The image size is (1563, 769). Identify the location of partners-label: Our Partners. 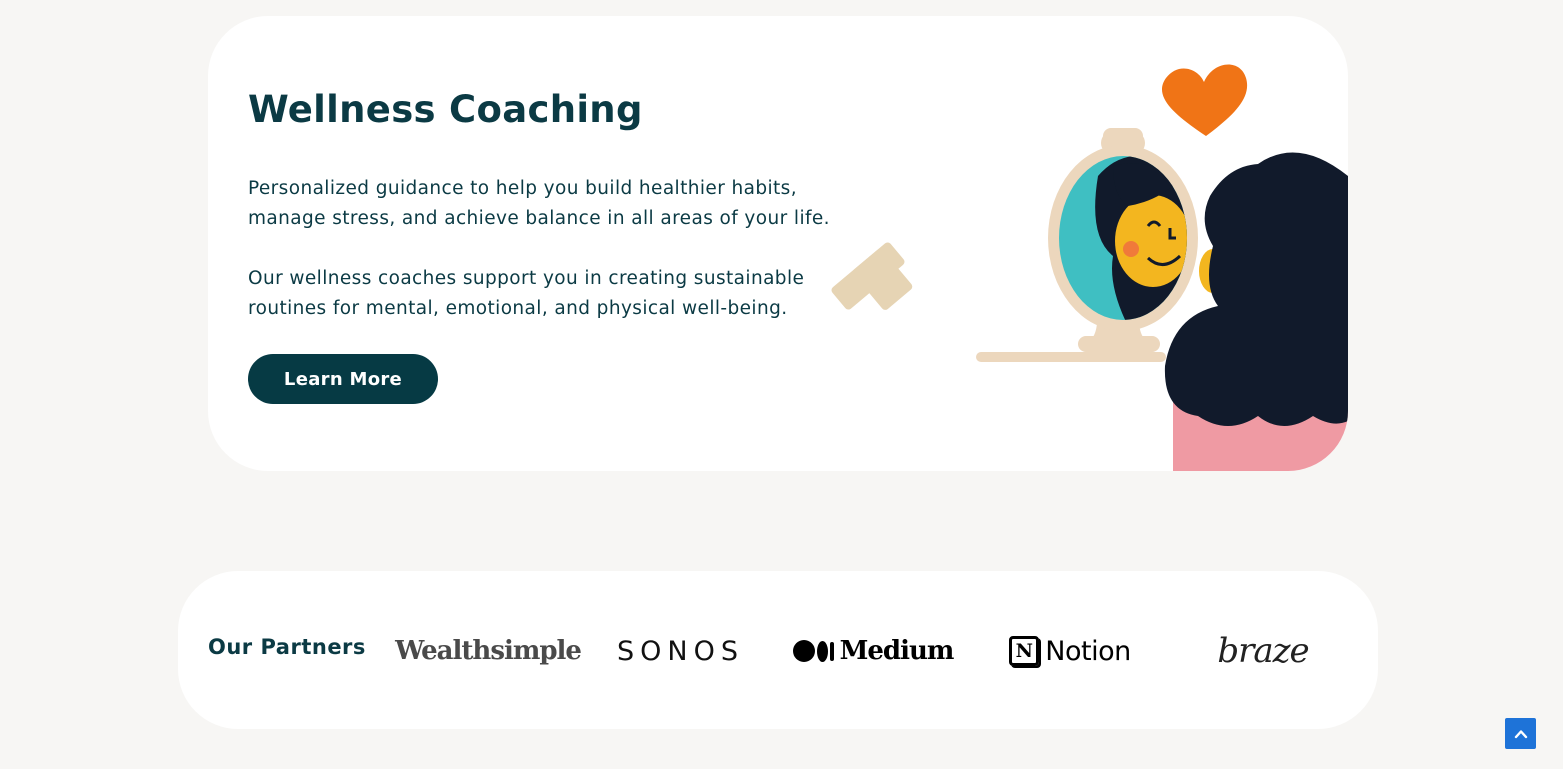
(287, 647).